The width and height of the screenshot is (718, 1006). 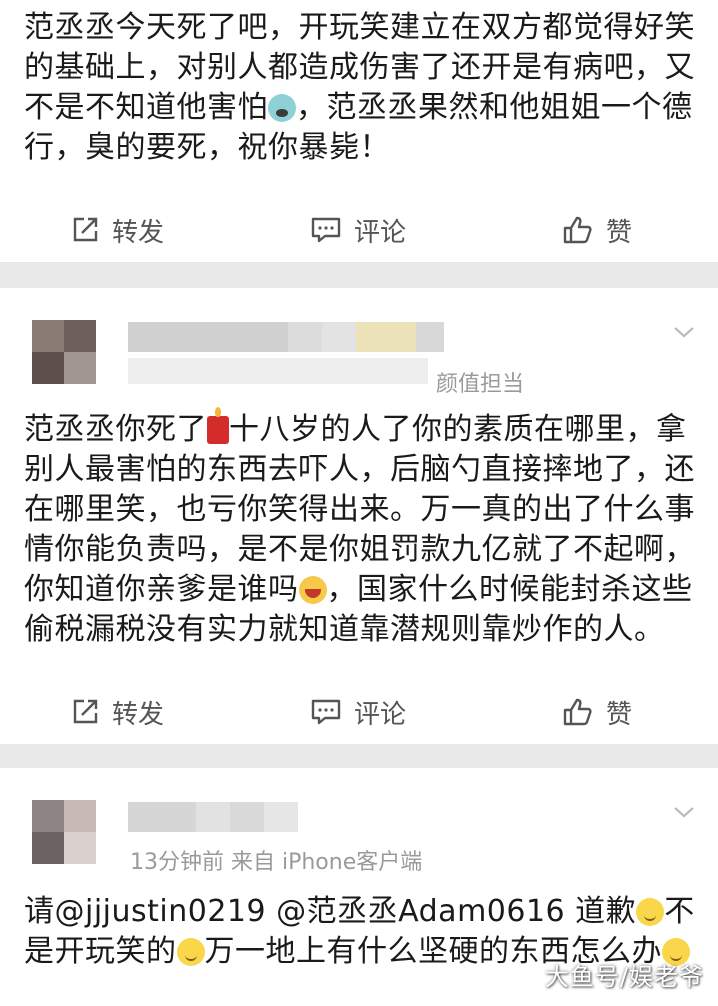 What do you see at coordinates (282, 108) in the screenshot?
I see `fearful-face-icon` at bounding box center [282, 108].